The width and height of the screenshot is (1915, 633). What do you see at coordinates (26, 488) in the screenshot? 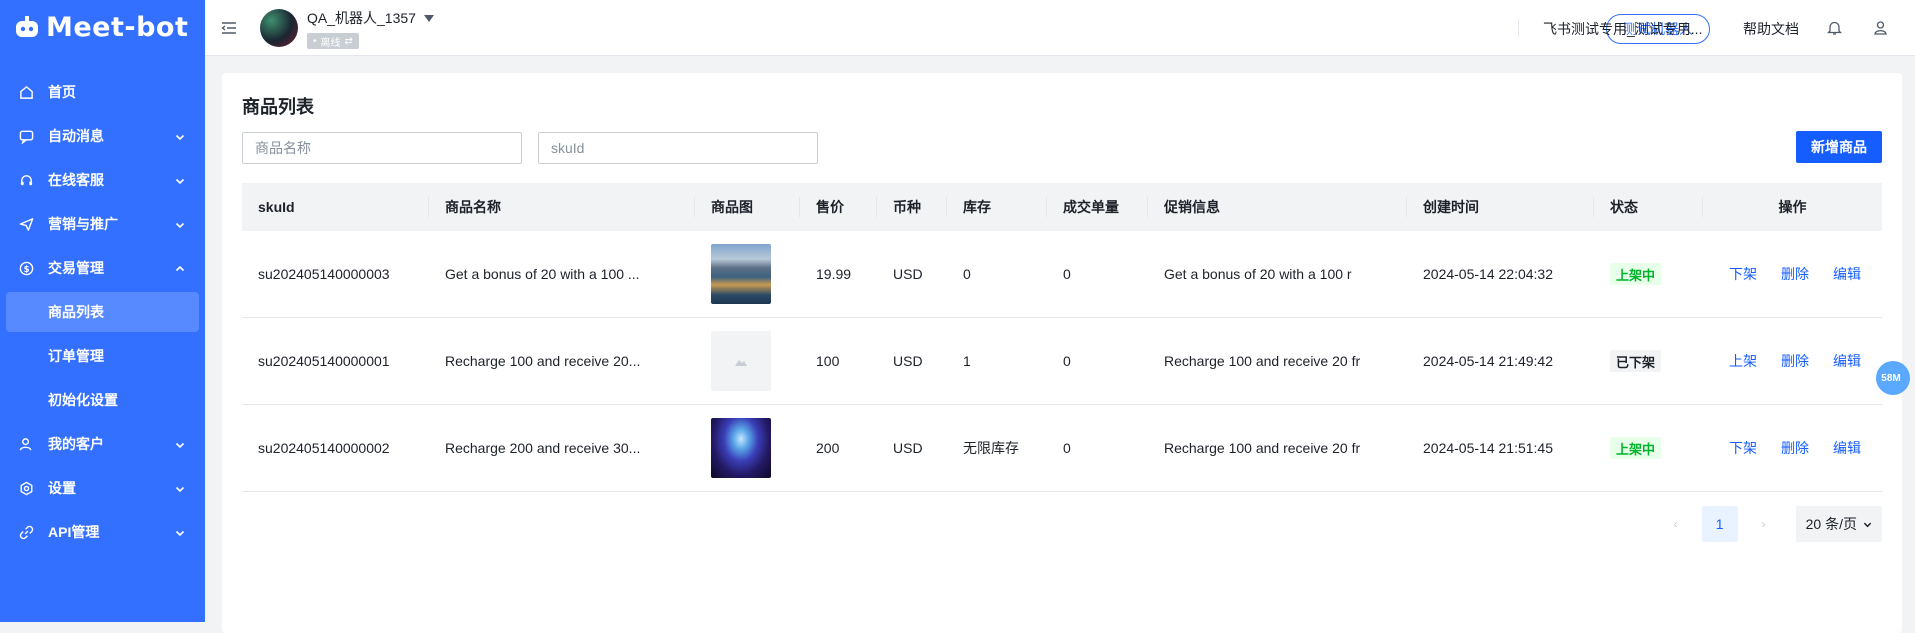
I see `gear-icon` at bounding box center [26, 488].